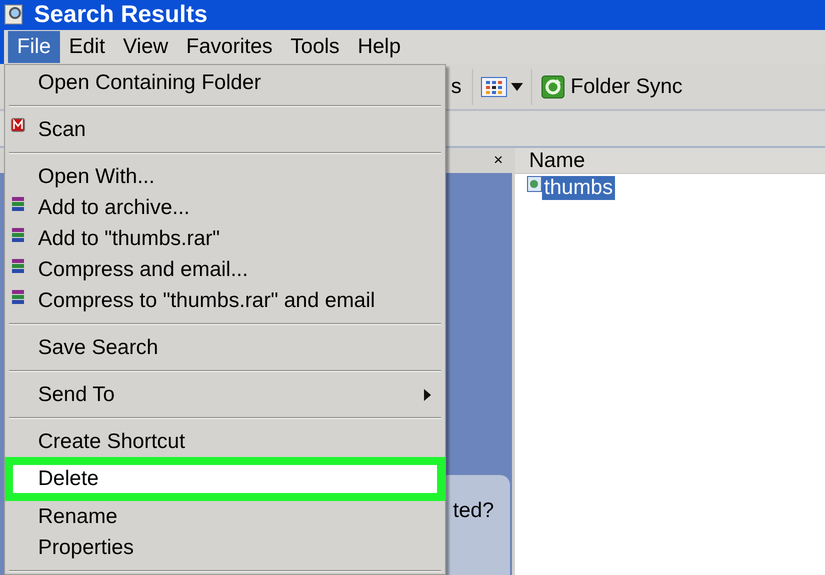 Image resolution: width=825 pixels, height=575 pixels. I want to click on menu-item: Compress to "thumbs.rar" and email, so click(225, 300).